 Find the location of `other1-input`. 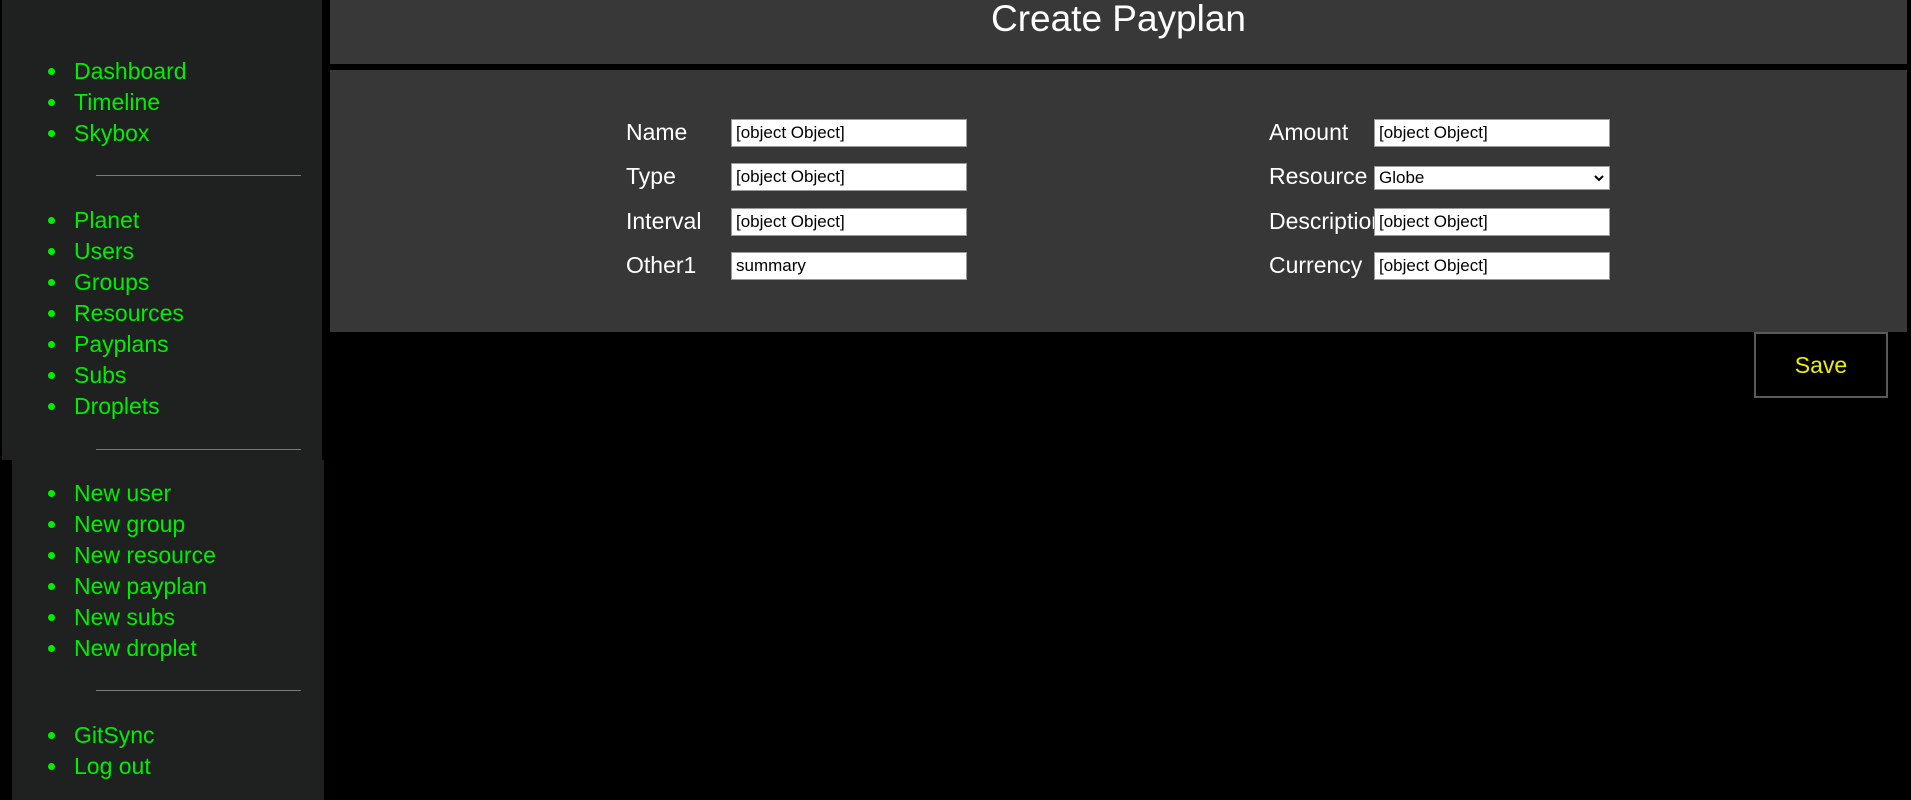

other1-input is located at coordinates (849, 266).